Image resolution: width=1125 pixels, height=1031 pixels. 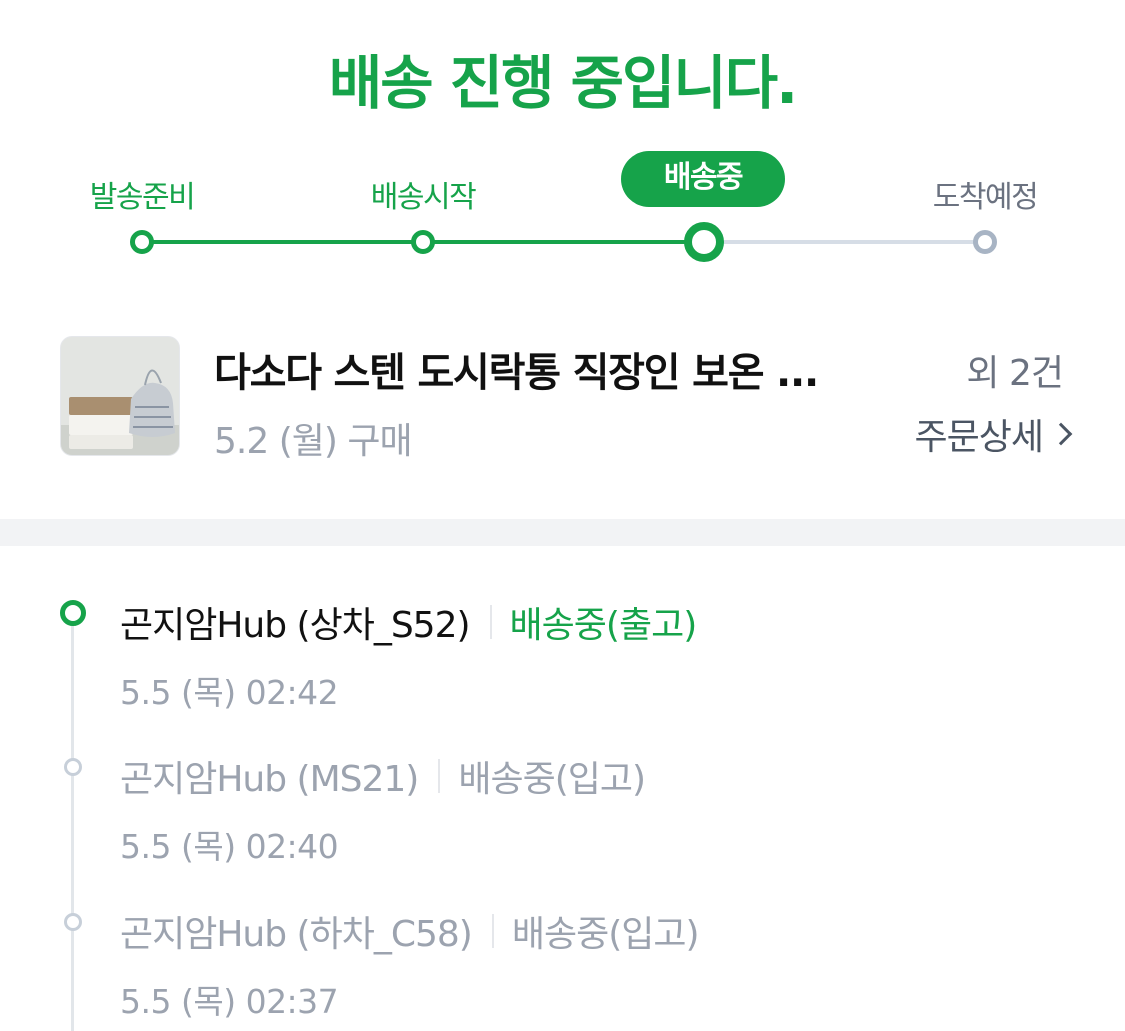 What do you see at coordinates (985, 197) in the screenshot?
I see `step-label-expected-arrival: 도착예정` at bounding box center [985, 197].